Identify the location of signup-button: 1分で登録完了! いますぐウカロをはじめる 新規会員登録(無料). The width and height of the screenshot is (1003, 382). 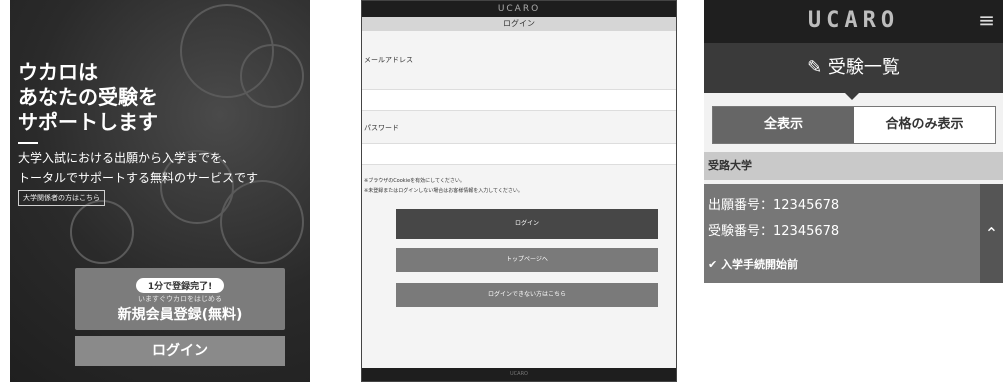
(180, 299).